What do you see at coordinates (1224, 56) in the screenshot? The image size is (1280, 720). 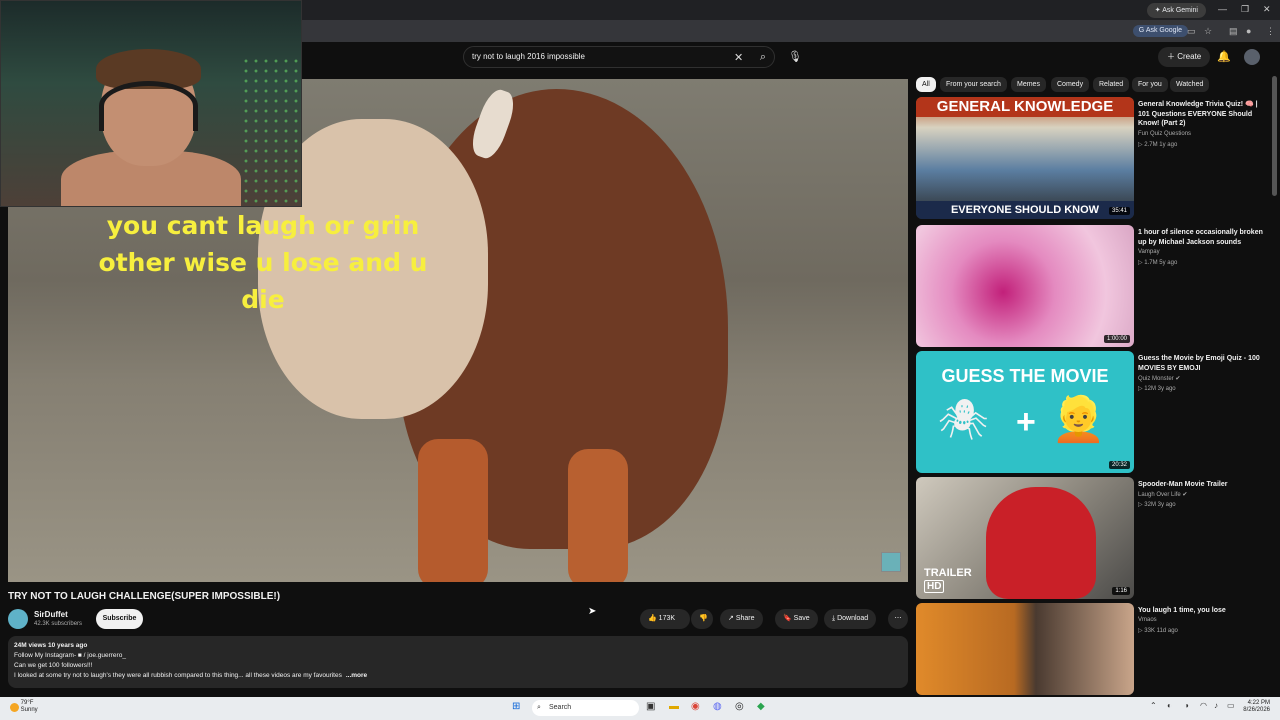 I see `notifications-bell-icon: 🔔` at bounding box center [1224, 56].